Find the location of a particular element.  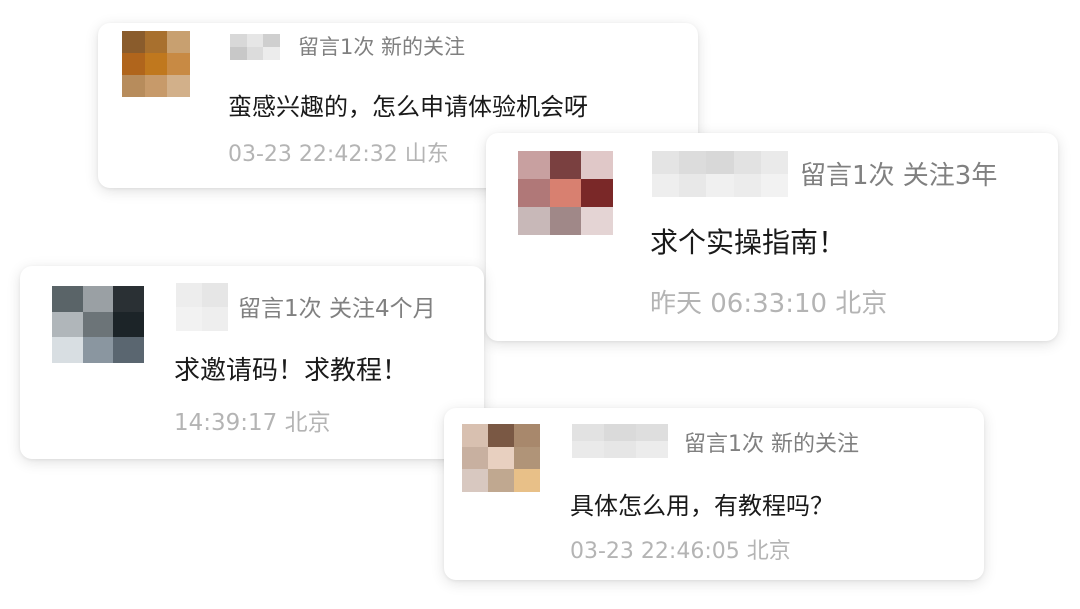

comment-stats: 留言1次 关注3年 is located at coordinates (899, 176).